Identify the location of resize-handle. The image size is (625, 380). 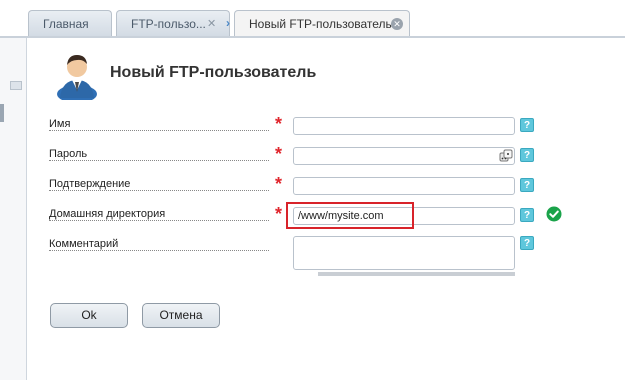
(416, 274).